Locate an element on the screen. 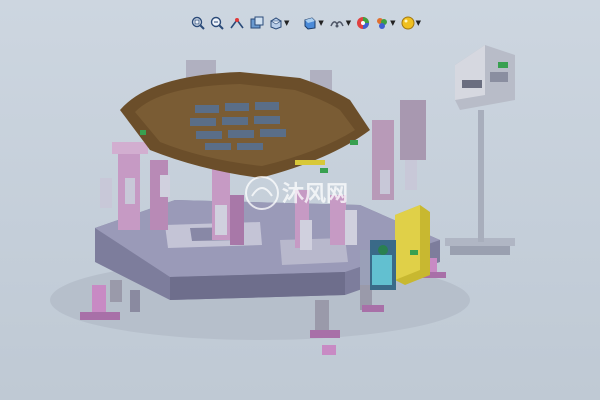 Image resolution: width=600 pixels, height=400 pixels. view-orientation-icon is located at coordinates (276, 23).